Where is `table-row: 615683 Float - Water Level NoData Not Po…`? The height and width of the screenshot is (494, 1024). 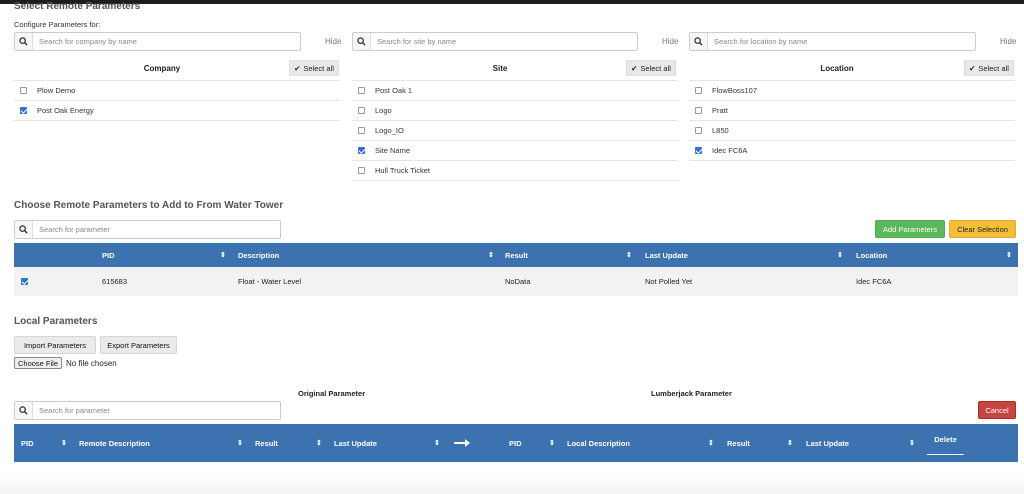 table-row: 615683 Float - Water Level NoData Not Po… is located at coordinates (516, 281).